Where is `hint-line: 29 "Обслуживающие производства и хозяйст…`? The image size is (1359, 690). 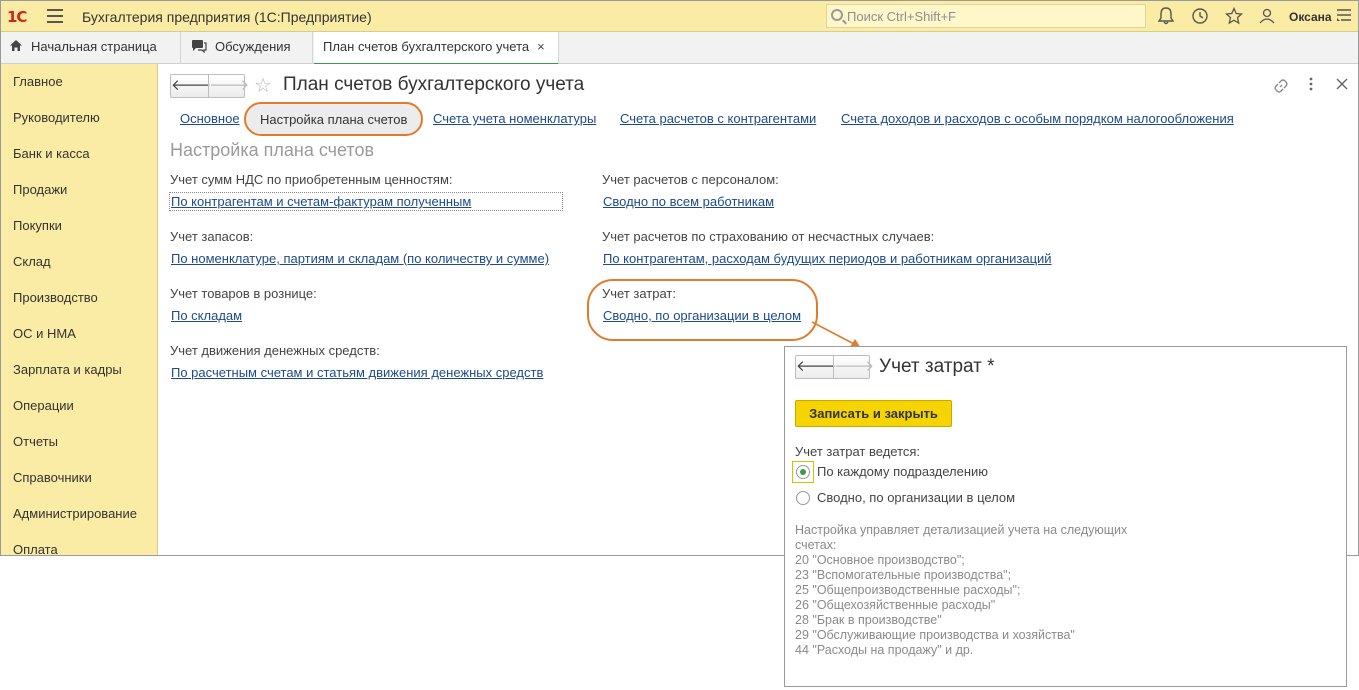 hint-line: 29 "Обслуживающие производства и хозяйст… is located at coordinates (935, 635).